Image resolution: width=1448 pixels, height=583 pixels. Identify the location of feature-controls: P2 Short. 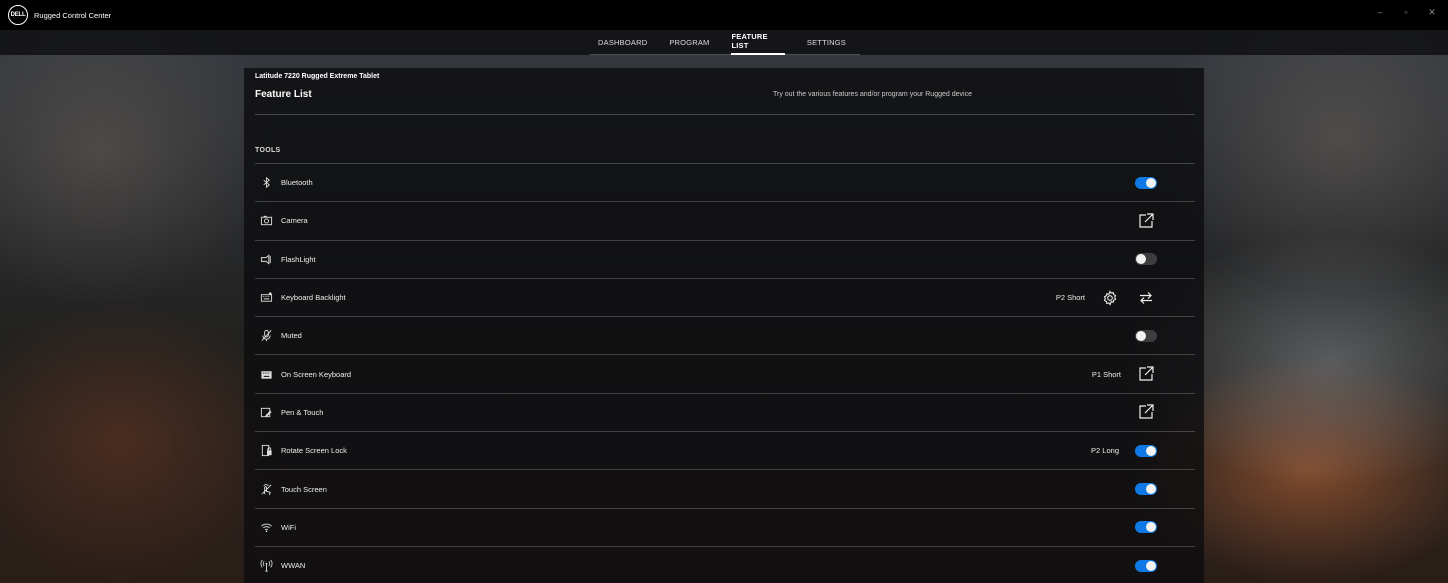
(1106, 297).